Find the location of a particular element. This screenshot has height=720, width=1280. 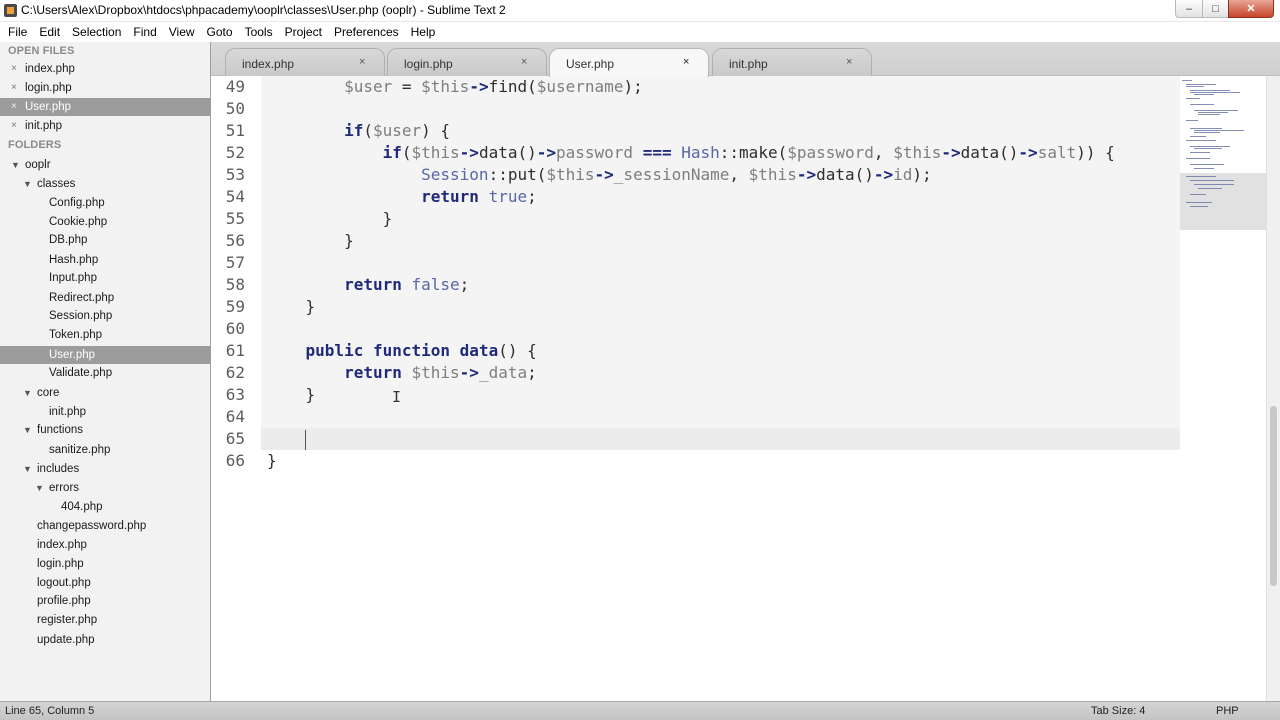

file-label: Hash.php is located at coordinates (74, 260).